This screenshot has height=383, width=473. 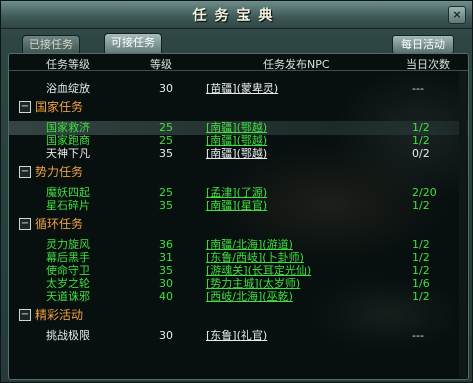 I want to click on task-npc-link: [东鲁](礼官), so click(x=236, y=336).